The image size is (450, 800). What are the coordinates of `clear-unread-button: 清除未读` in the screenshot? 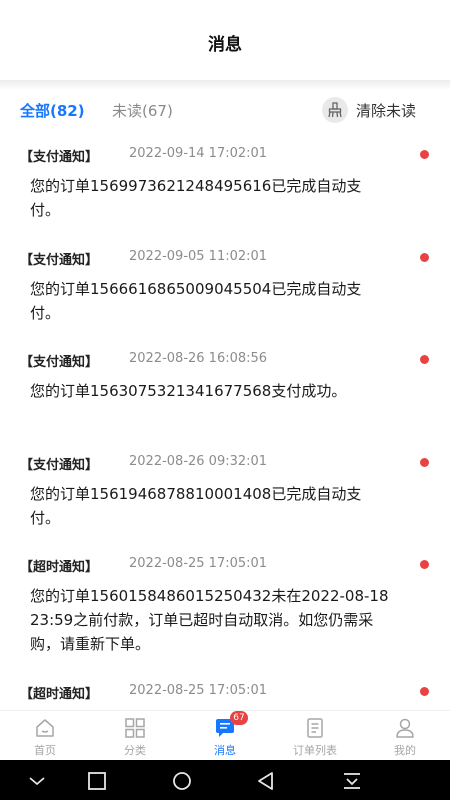 It's located at (369, 110).